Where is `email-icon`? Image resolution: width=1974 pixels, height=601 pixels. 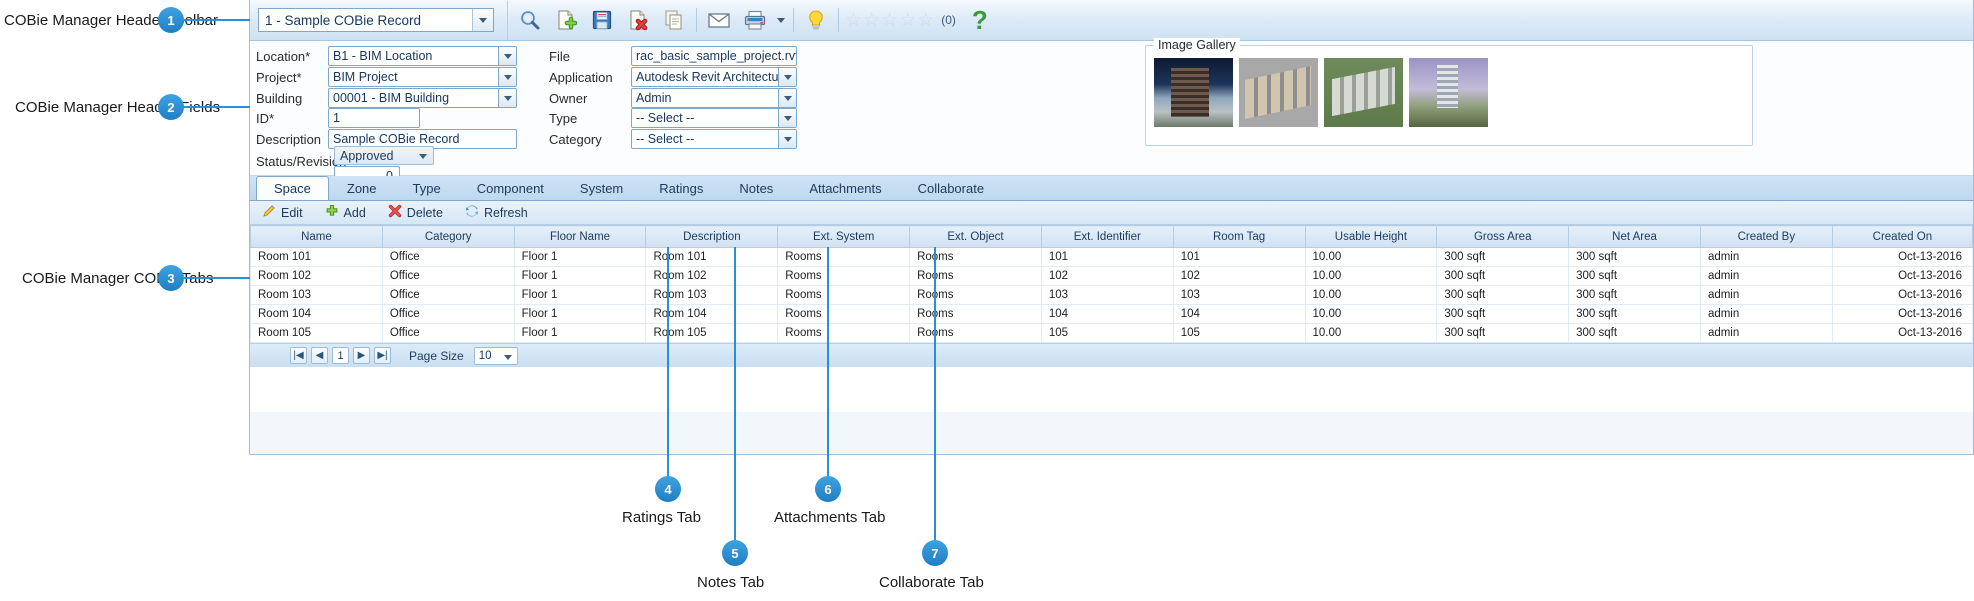 email-icon is located at coordinates (719, 20).